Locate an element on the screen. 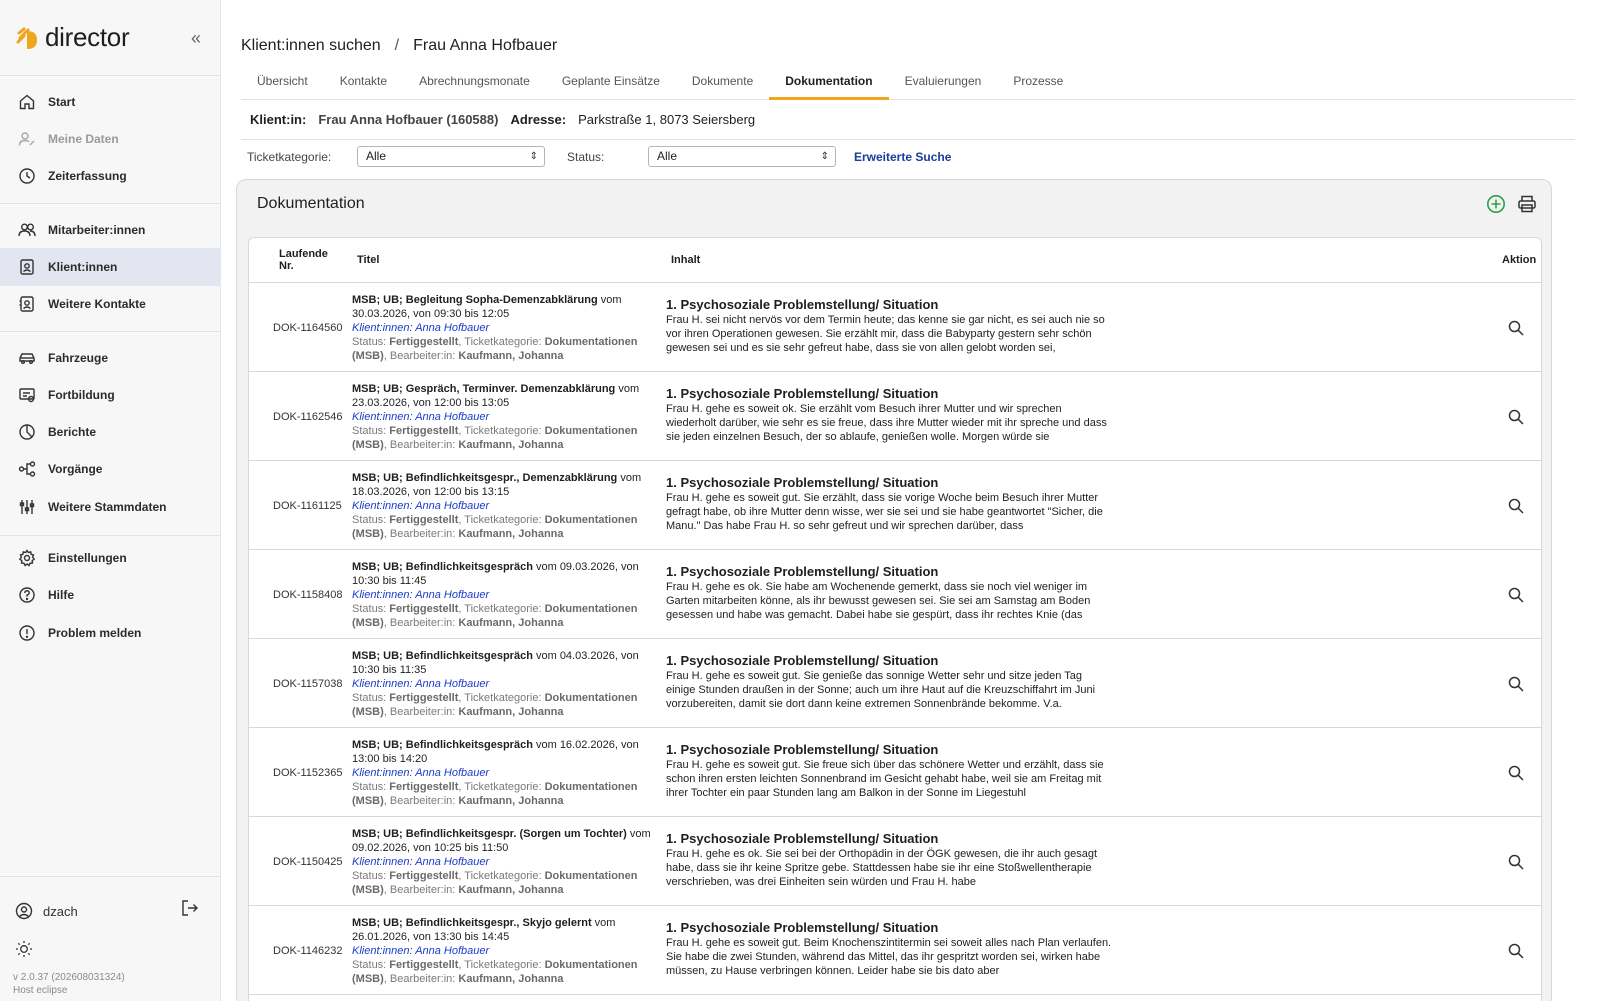 Image resolution: width=1600 pixels, height=1001 pixels. address-label: Adresse: is located at coordinates (538, 119).